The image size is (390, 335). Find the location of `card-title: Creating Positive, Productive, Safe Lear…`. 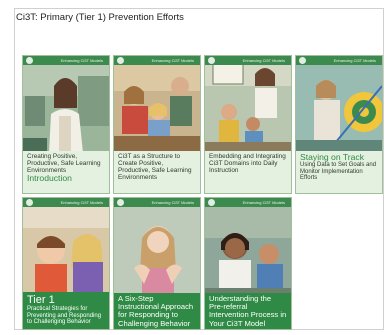

card-title: Creating Positive, Productive, Safe Lear… is located at coordinates (64, 163).